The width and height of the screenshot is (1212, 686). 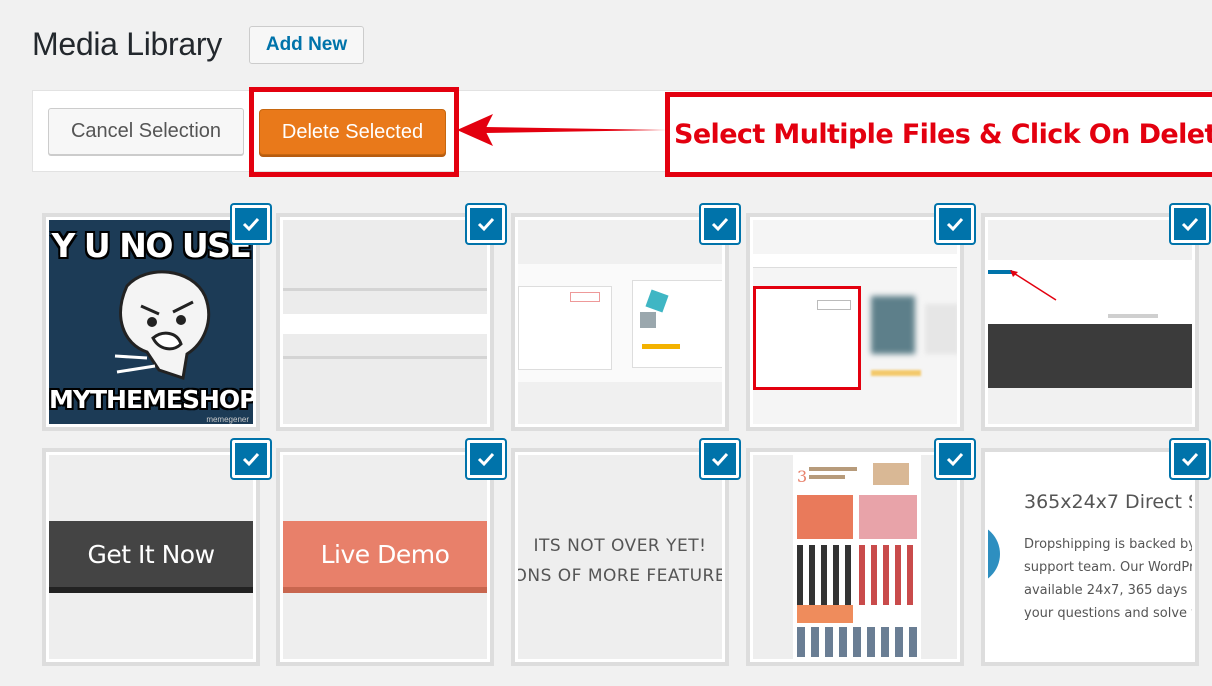 I want to click on plugin-card-thumbnail, so click(x=855, y=322).